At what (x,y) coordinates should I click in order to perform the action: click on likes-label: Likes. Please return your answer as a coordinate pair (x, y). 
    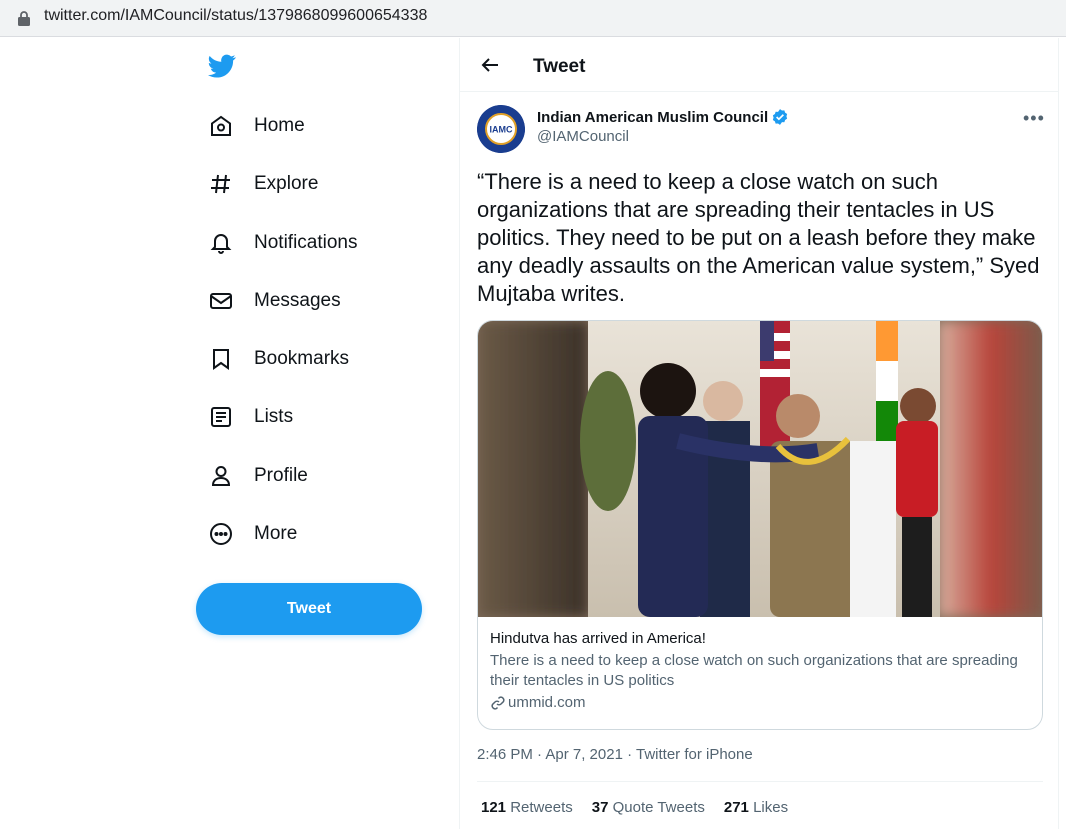
    Looking at the image, I should click on (771, 807).